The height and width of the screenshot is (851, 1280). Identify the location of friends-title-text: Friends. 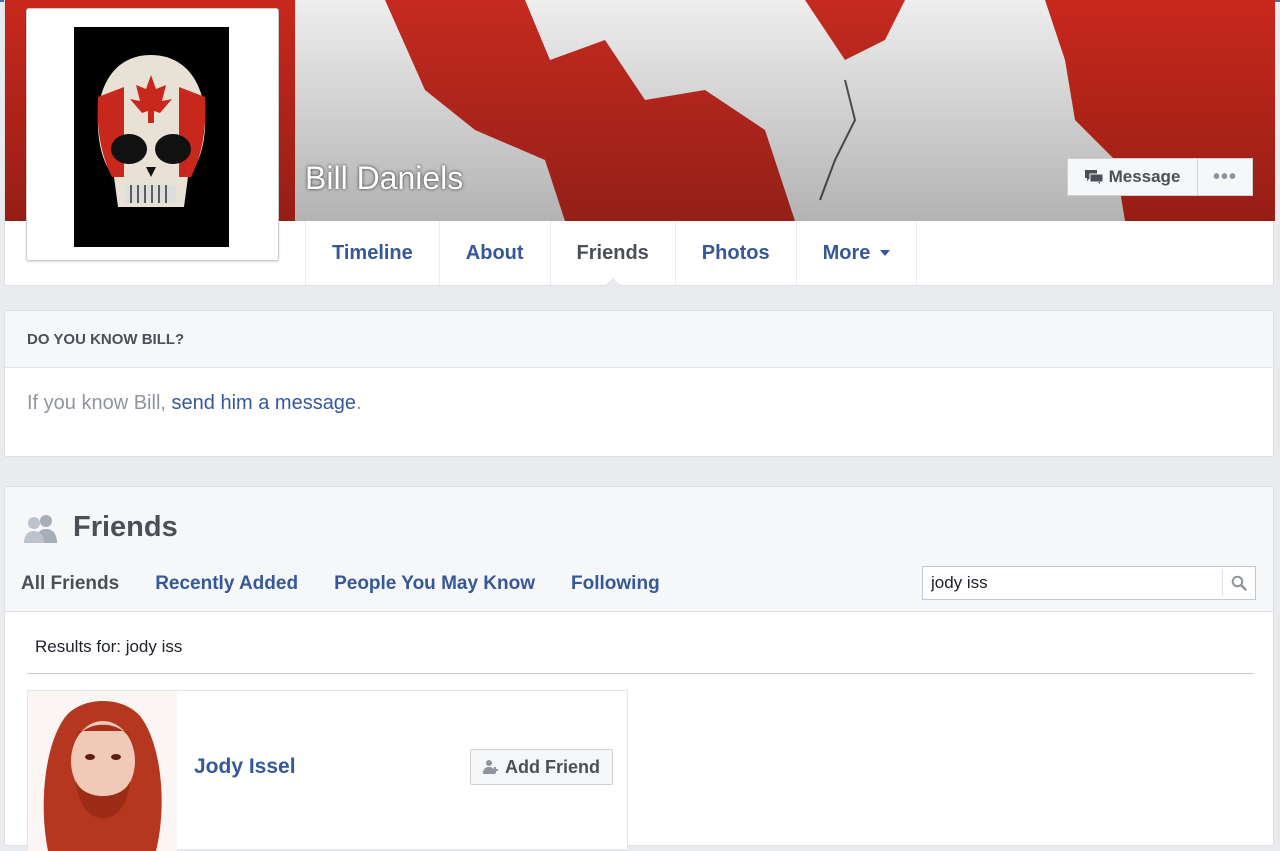
(125, 527).